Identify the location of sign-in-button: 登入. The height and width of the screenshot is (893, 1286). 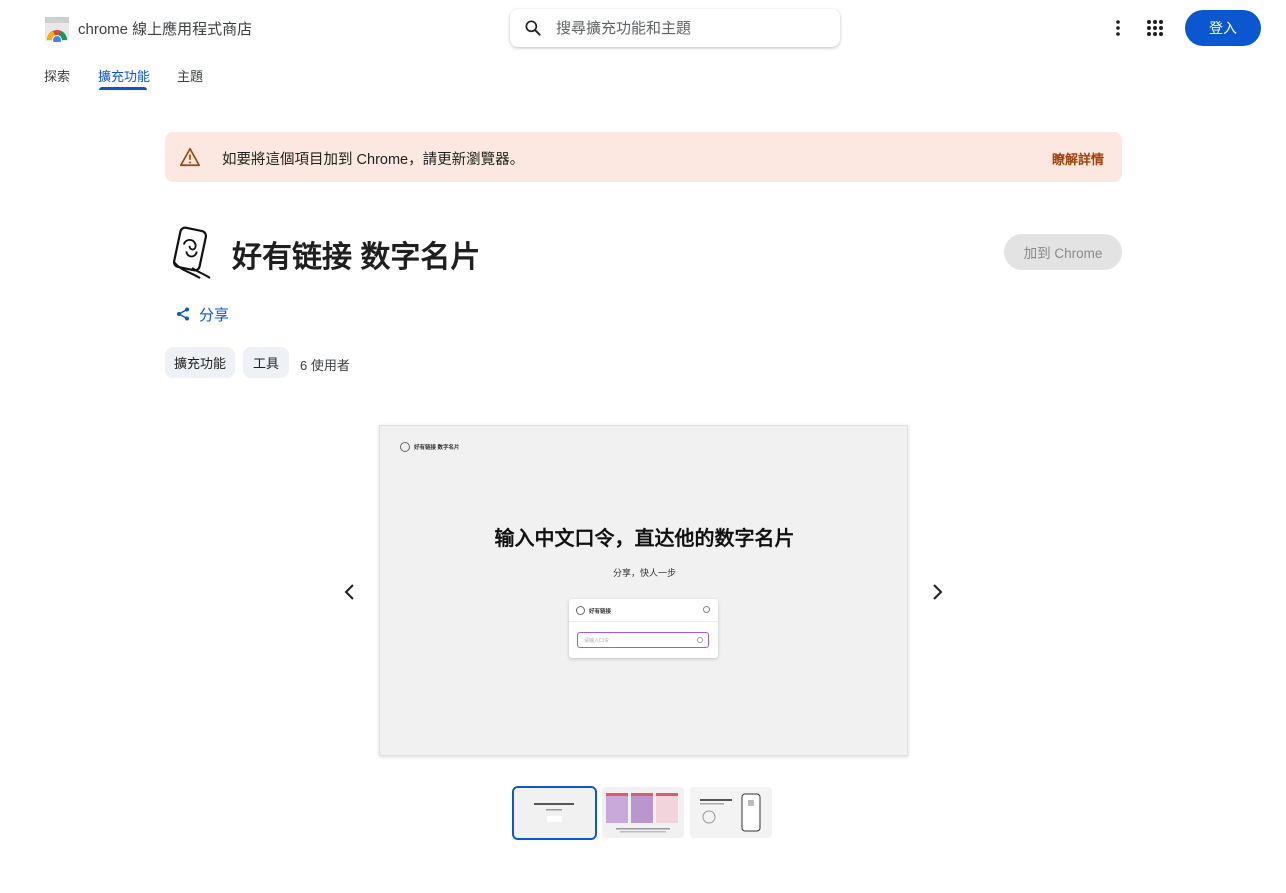
(1223, 28).